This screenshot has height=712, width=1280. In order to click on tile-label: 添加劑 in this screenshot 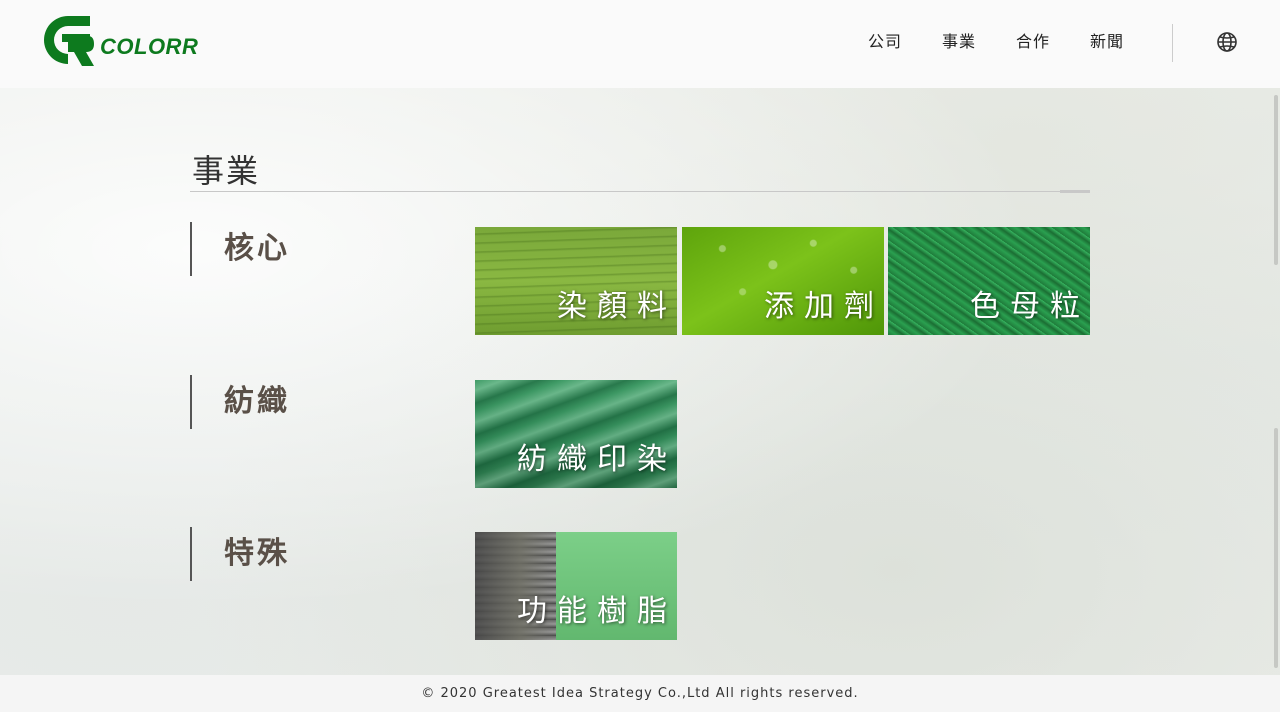, I will do `click(824, 306)`.